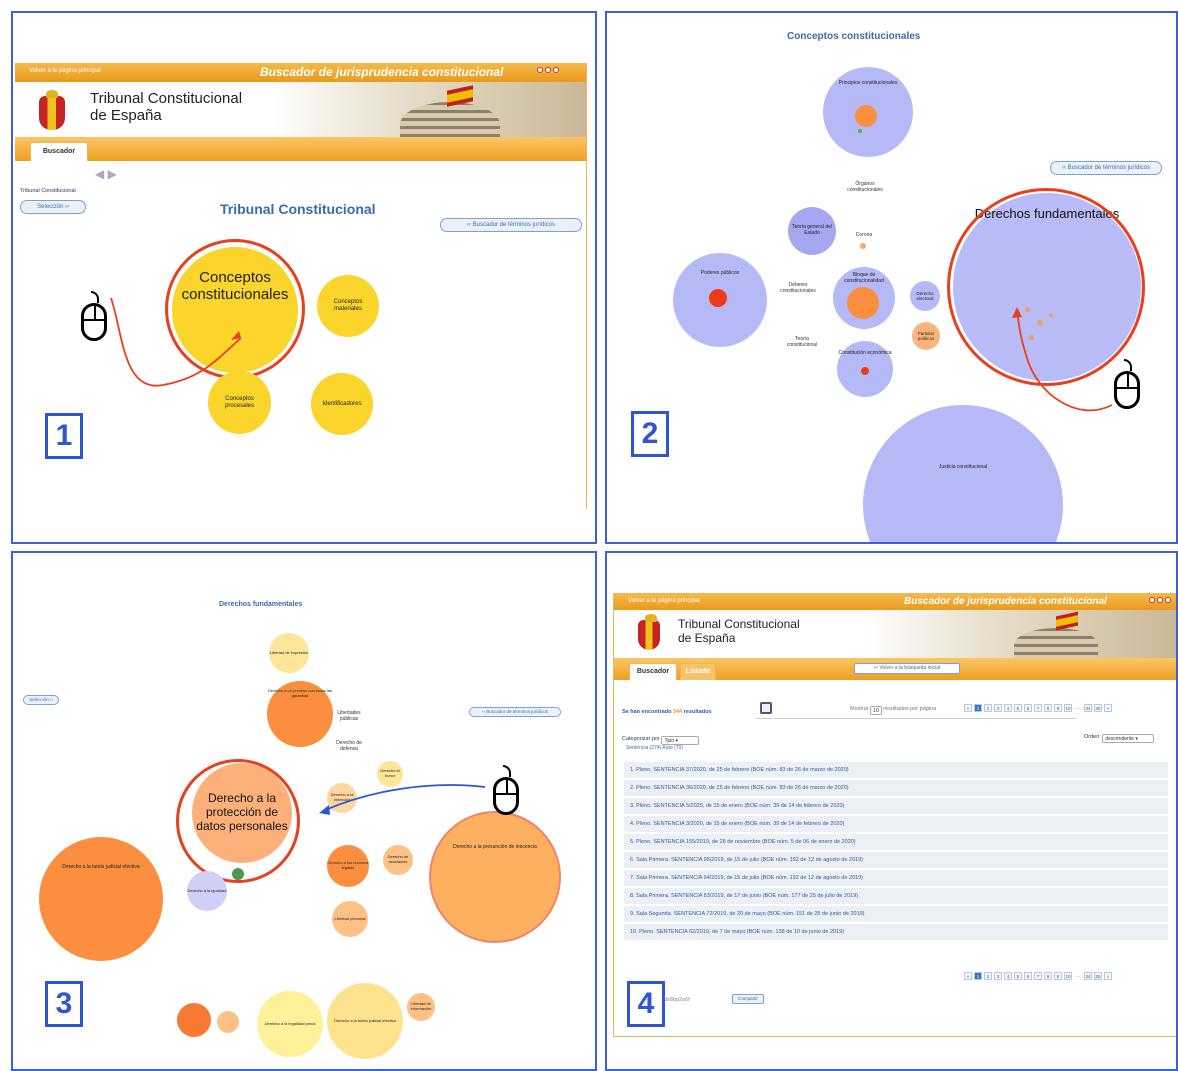 The image size is (1178, 1071). Describe the element at coordinates (680, 740) in the screenshot. I see `categorize-select: Tipo ▾` at that location.